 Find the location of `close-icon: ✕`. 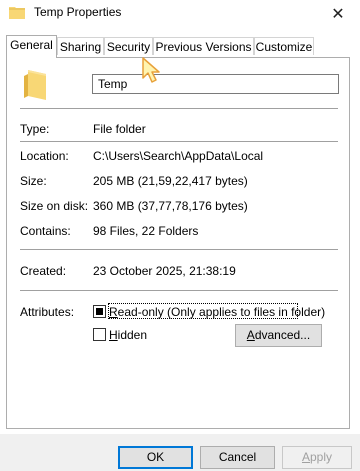

close-icon: ✕ is located at coordinates (338, 14).